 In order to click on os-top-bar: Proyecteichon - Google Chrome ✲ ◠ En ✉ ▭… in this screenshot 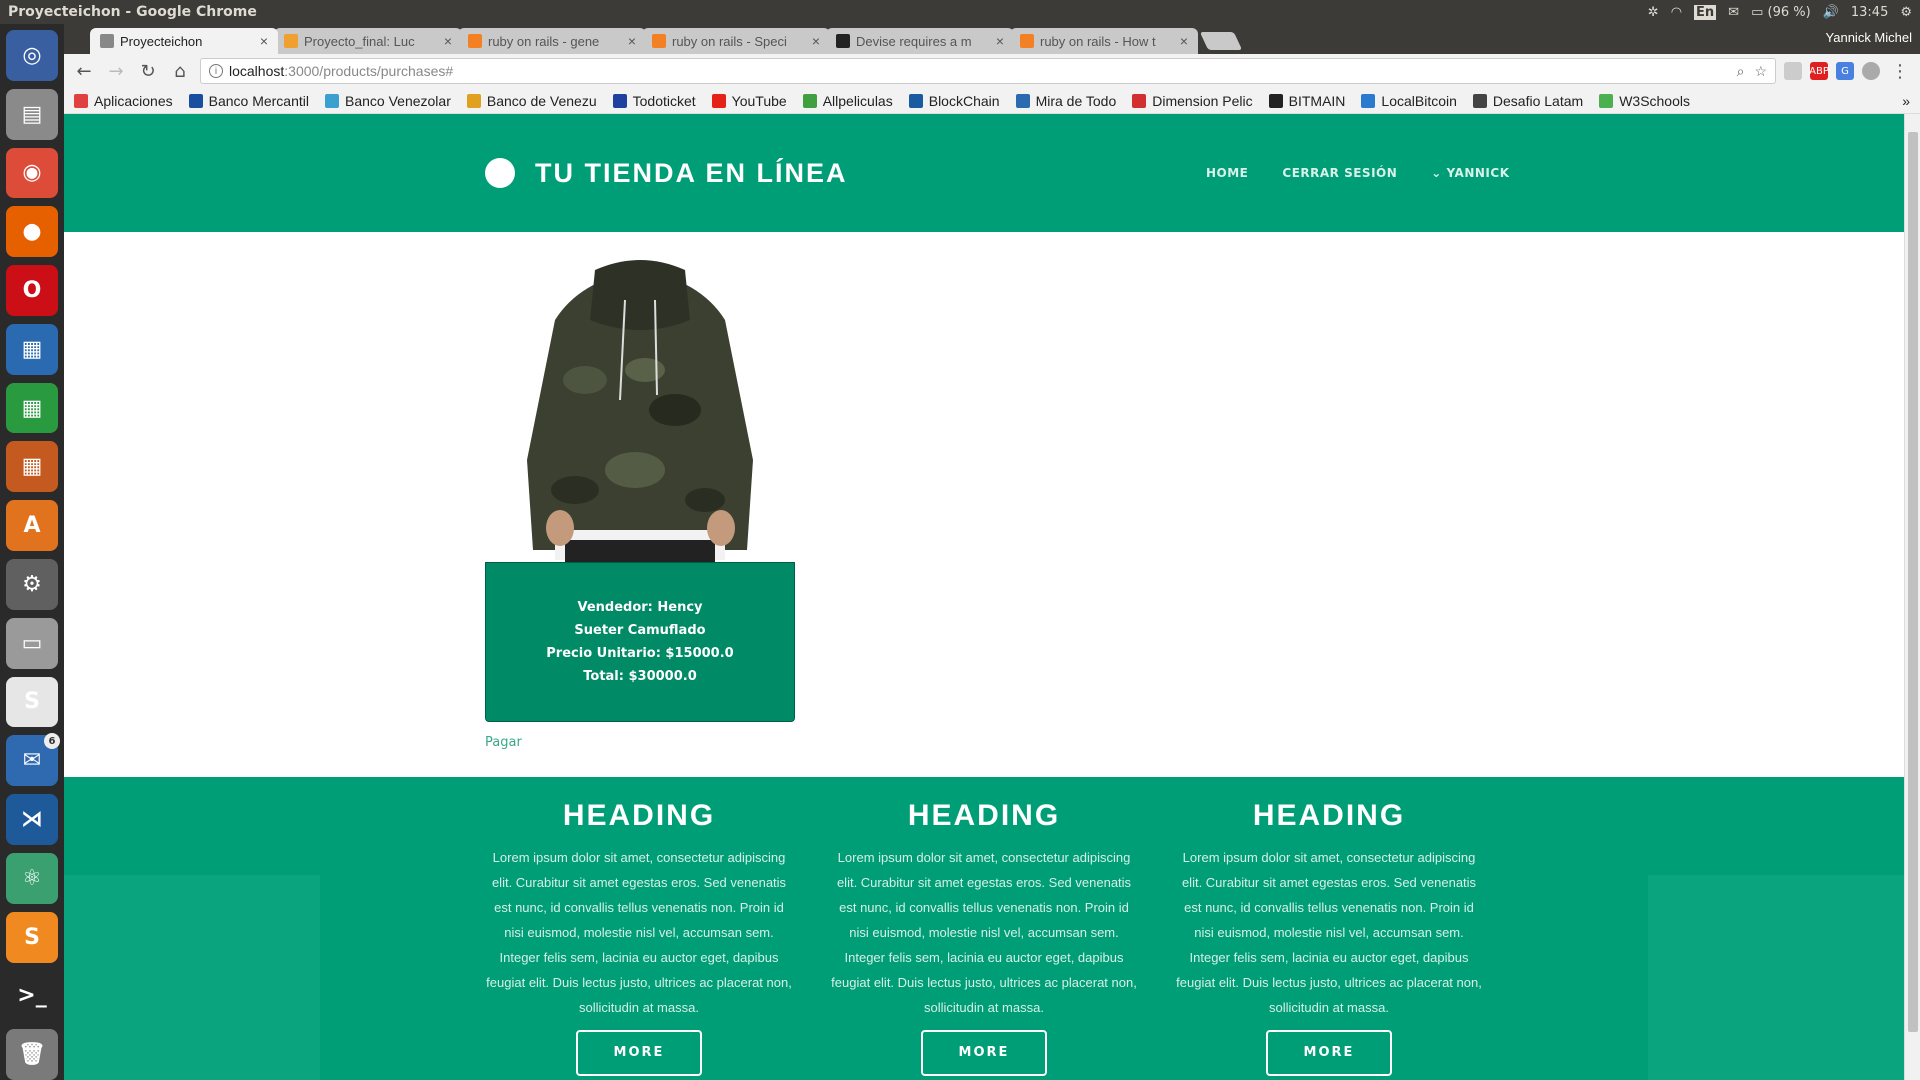, I will do `click(960, 12)`.